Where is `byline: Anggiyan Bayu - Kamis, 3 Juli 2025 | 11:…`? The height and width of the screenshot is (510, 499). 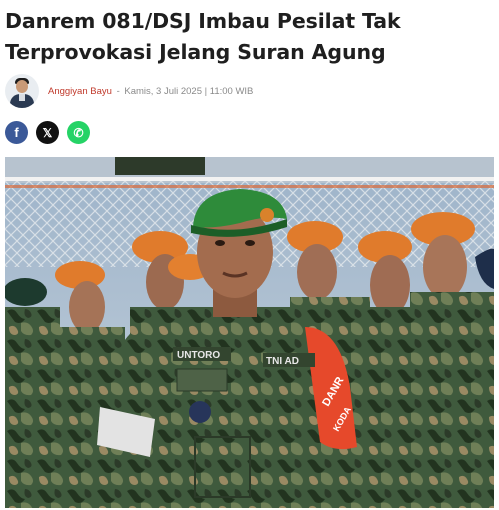
byline: Anggiyan Bayu - Kamis, 3 Juli 2025 | 11:… is located at coordinates (249, 91).